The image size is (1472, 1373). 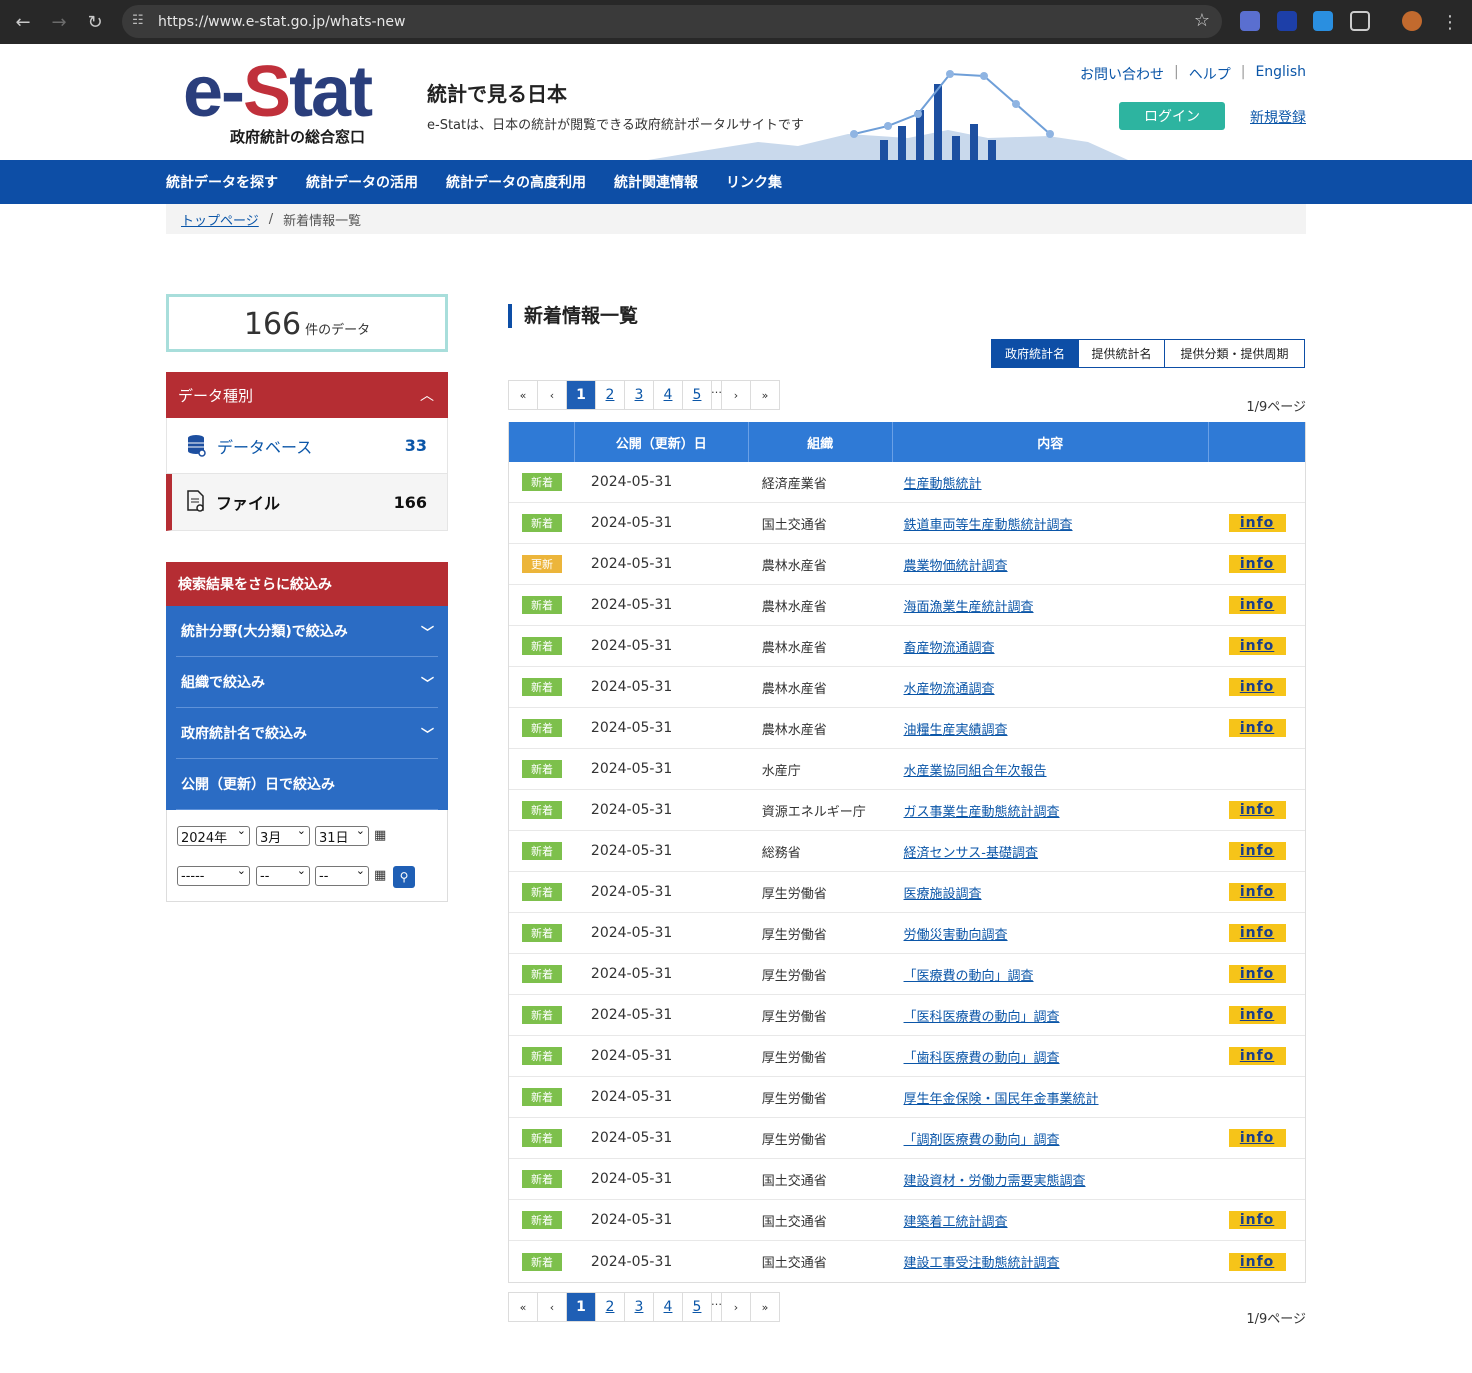 I want to click on content-link: 建設資材・労働力需要実態調査, so click(x=1051, y=1179).